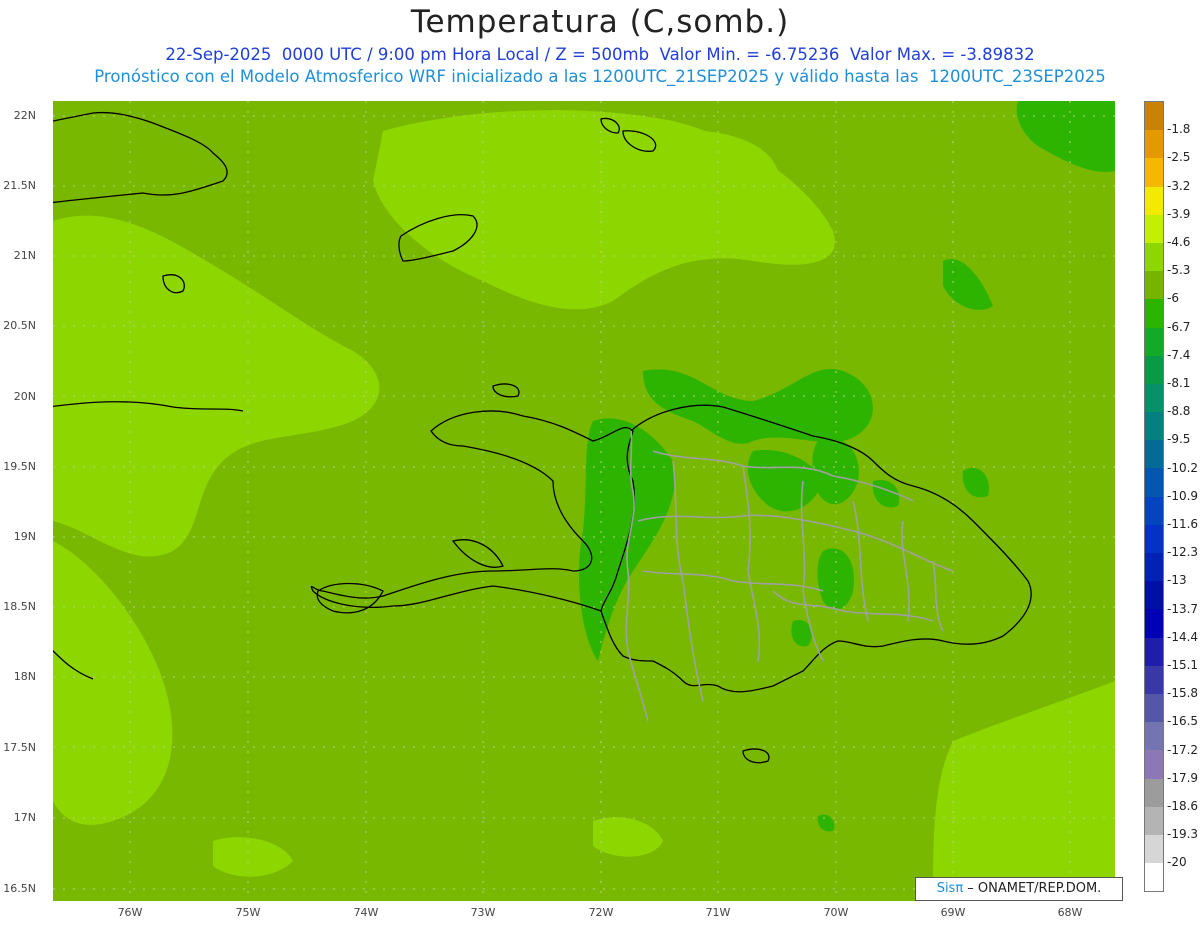 The height and width of the screenshot is (927, 1200). Describe the element at coordinates (24, 396) in the screenshot. I see `lat-label: 20N` at that location.